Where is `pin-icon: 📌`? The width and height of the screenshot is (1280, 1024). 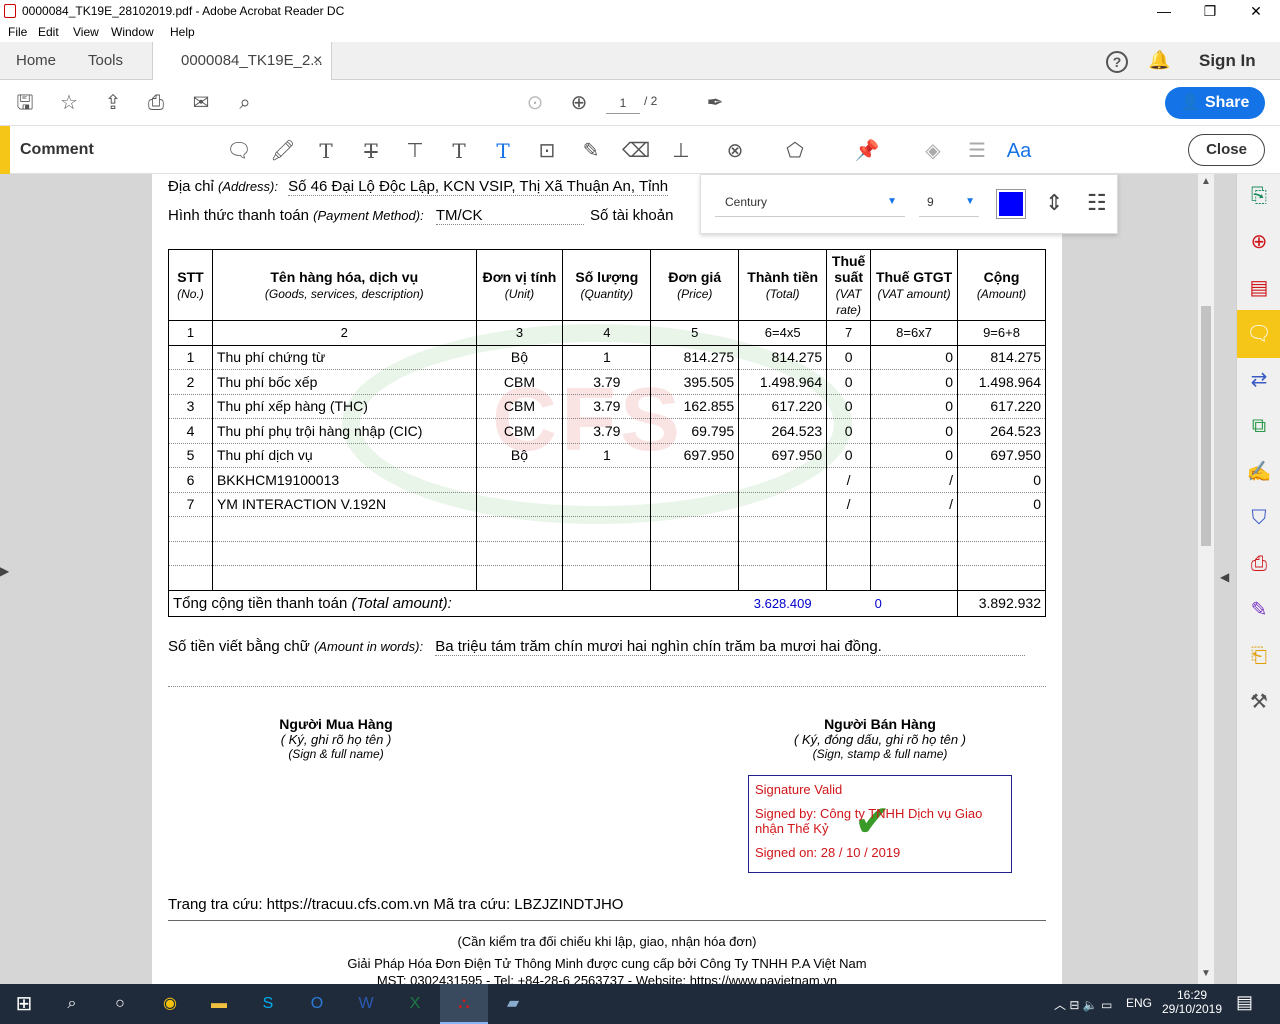 pin-icon: 📌 is located at coordinates (867, 151).